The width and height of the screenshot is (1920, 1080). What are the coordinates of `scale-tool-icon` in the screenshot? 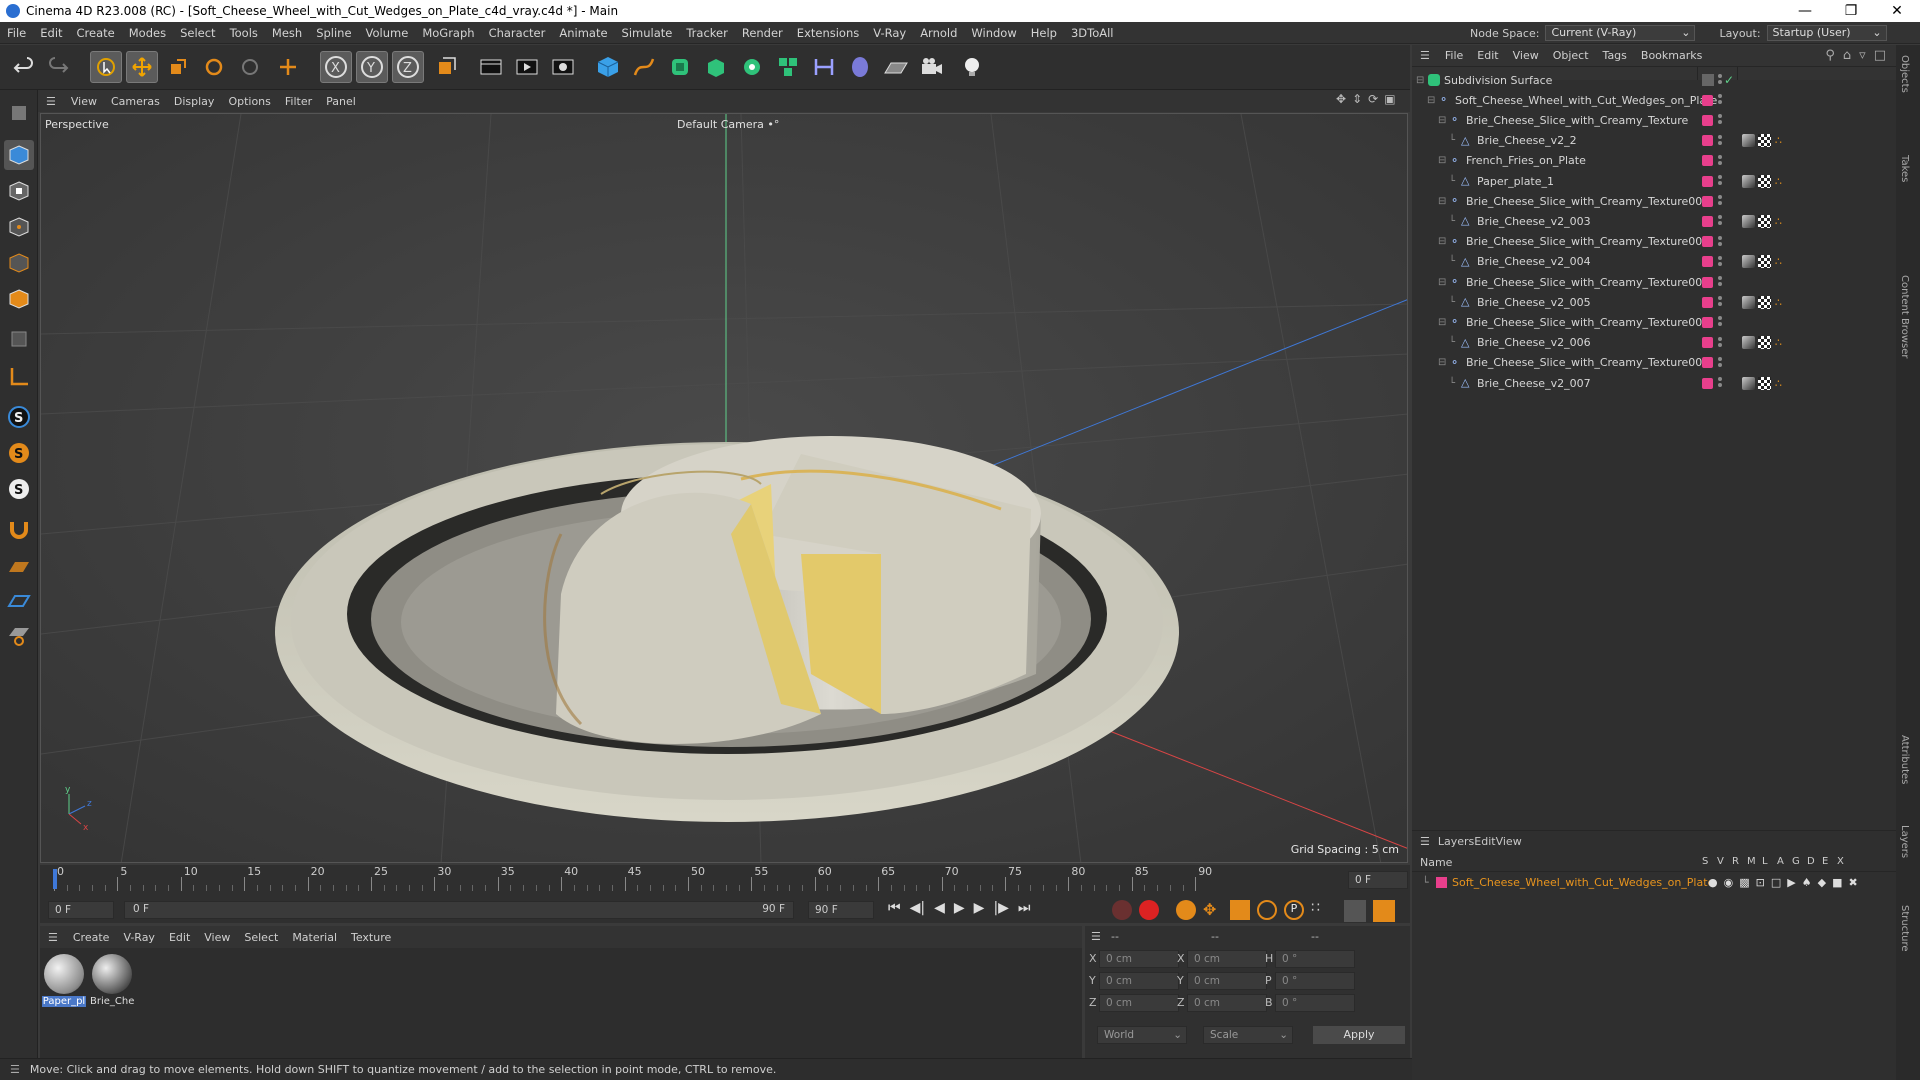 It's located at (178, 67).